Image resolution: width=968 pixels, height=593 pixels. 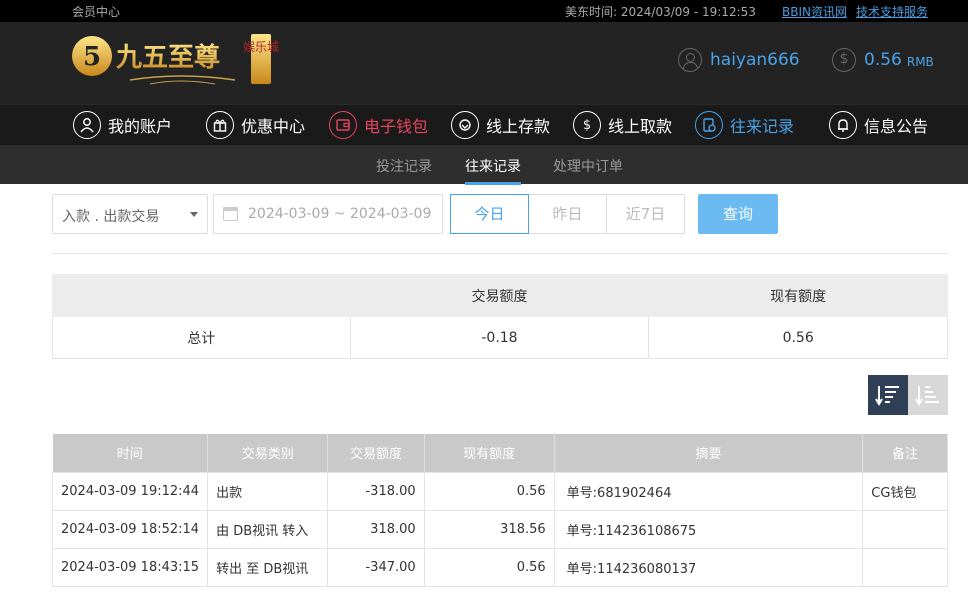 I want to click on user-info: haiyan666, so click(x=739, y=60).